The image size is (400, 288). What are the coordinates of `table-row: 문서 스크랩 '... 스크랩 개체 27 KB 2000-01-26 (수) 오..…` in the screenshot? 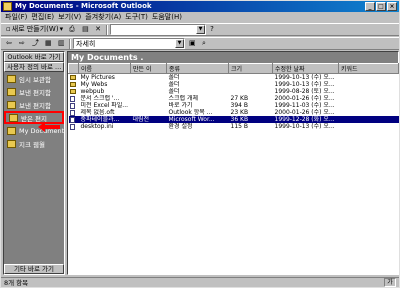 It's located at (234, 98).